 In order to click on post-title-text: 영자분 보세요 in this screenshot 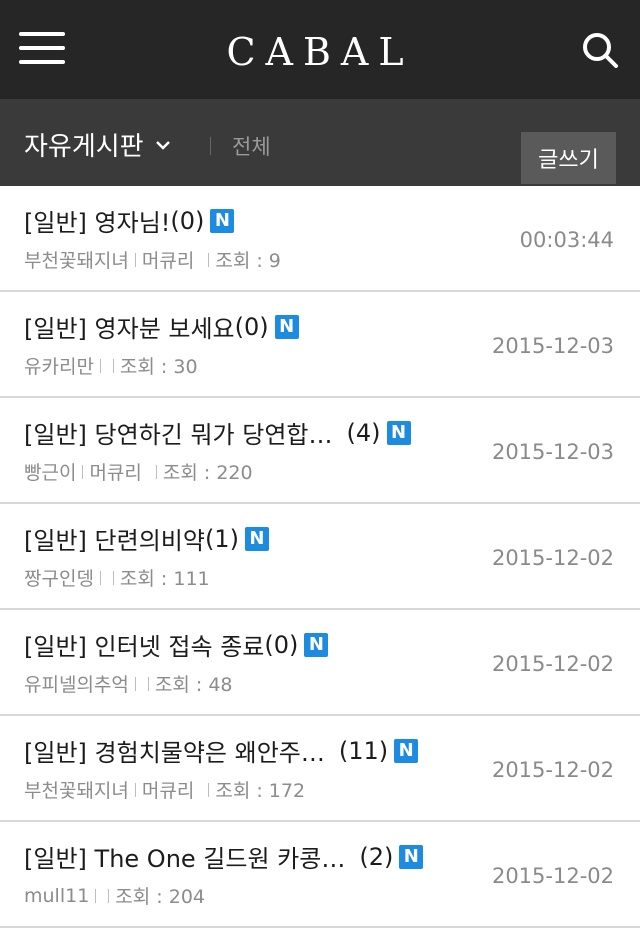, I will do `click(164, 329)`.